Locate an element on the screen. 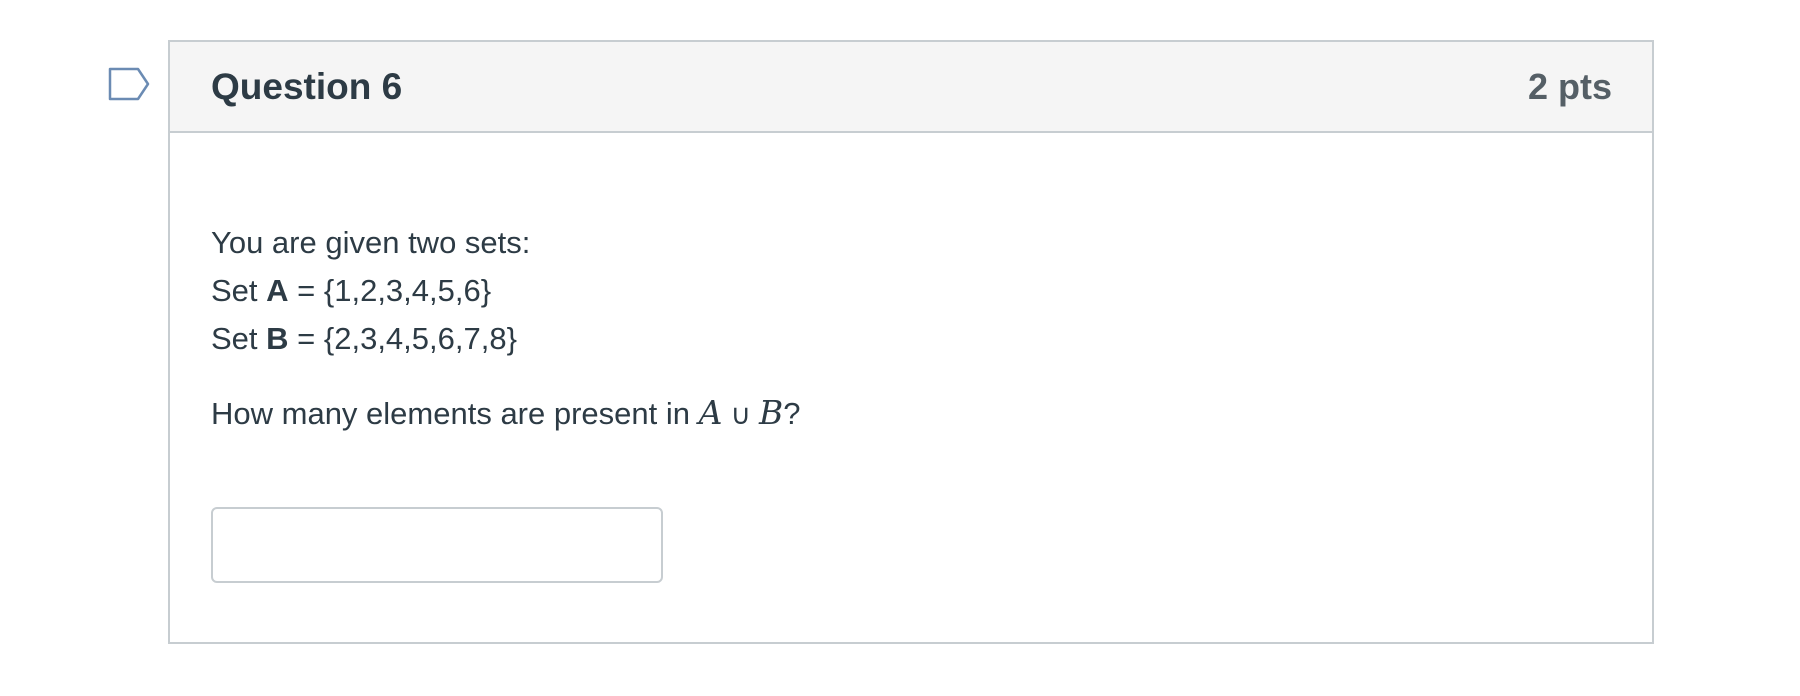  set-a-line: Set A = {1,2,3,4,5,6} is located at coordinates (911, 291).